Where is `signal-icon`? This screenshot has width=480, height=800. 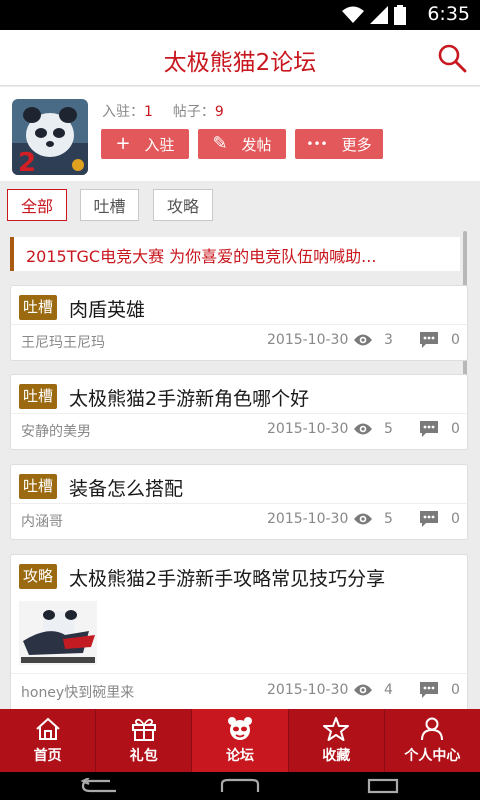 signal-icon is located at coordinates (379, 15).